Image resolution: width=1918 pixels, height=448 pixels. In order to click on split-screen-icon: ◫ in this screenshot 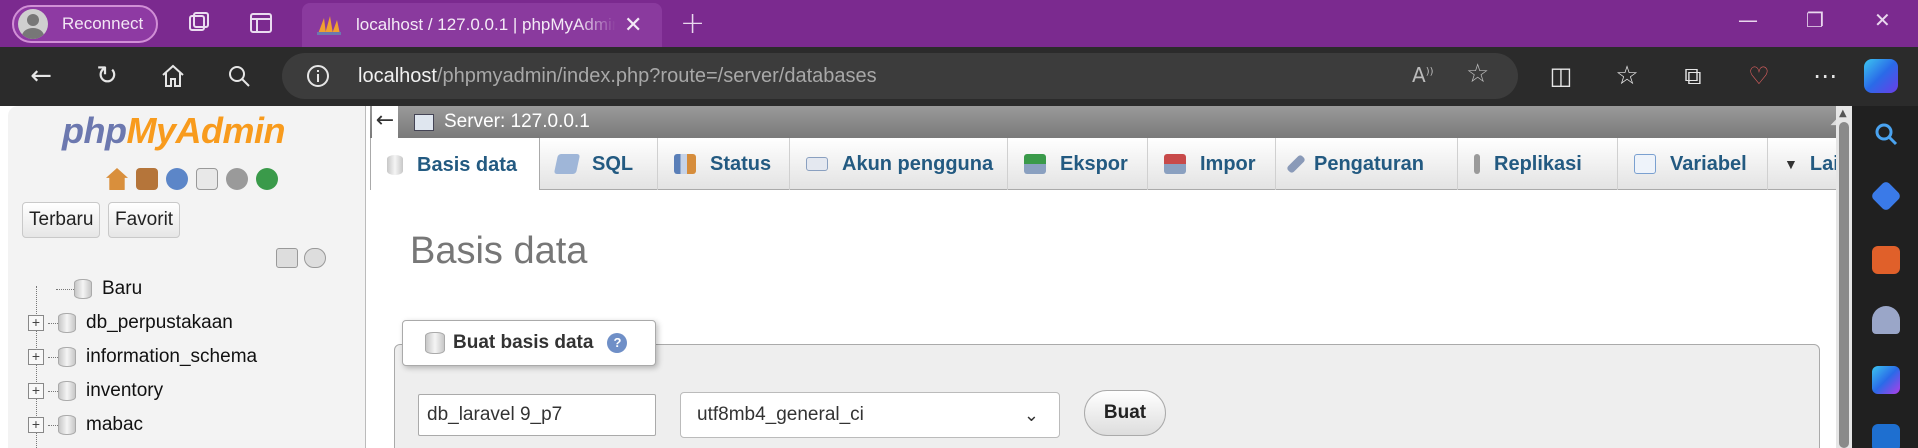, I will do `click(1561, 76)`.